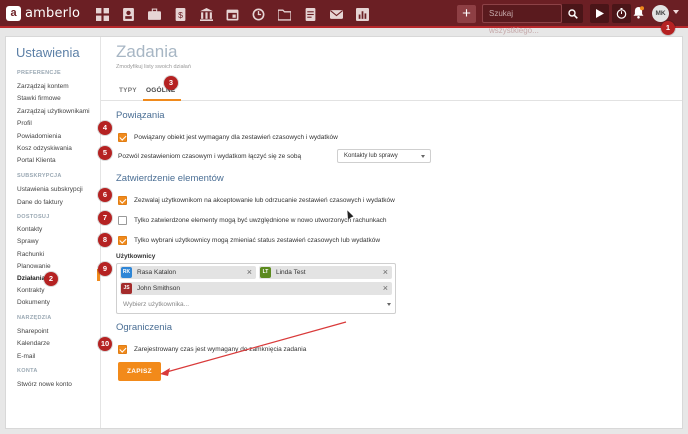  I want to click on sidebar-item-create-account: Stwórz nowe konto, so click(44, 384).